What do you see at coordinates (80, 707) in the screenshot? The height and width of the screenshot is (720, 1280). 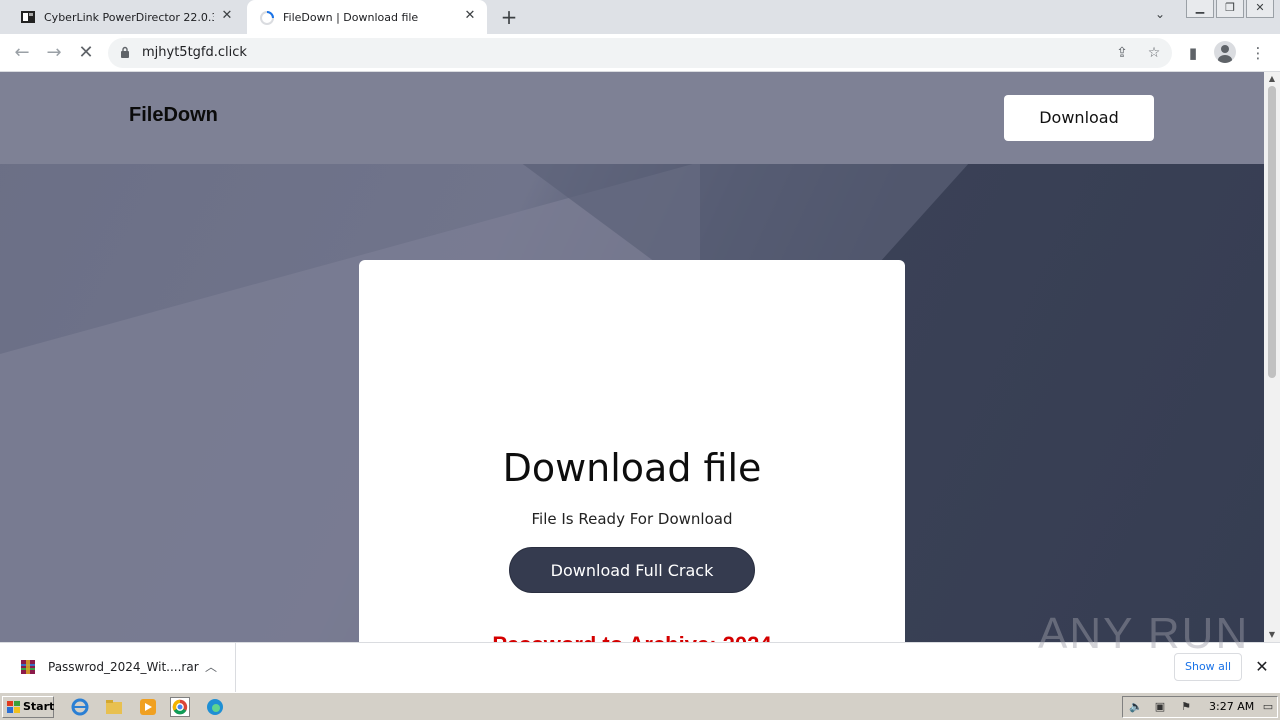 I see `internet-explorer-icon` at bounding box center [80, 707].